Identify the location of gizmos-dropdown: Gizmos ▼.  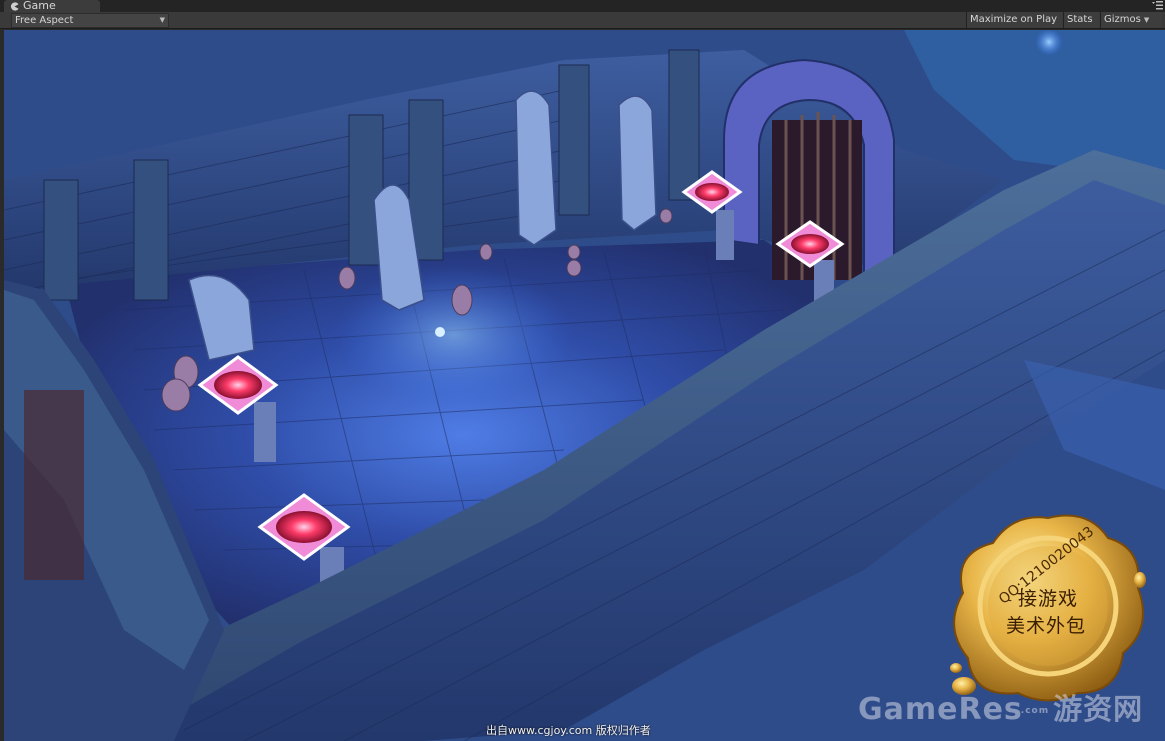
(1131, 20).